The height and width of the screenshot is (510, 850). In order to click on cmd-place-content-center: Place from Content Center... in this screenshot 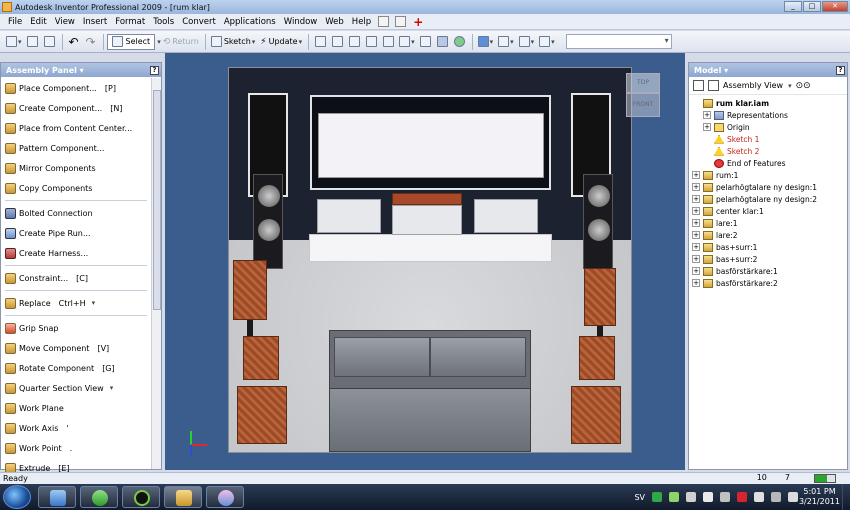, I will do `click(76, 128)`.